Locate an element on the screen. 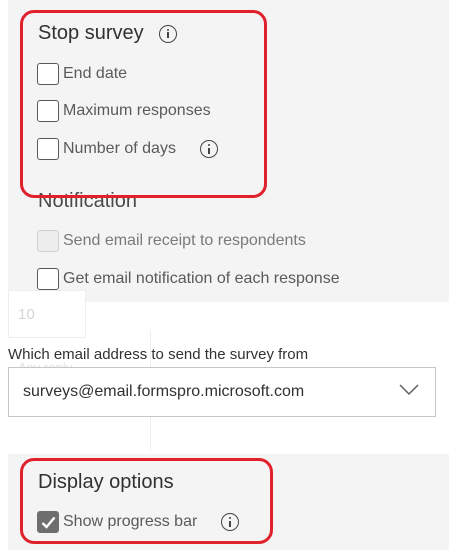 The height and width of the screenshot is (550, 449). send-email-receipt-label: Send email receipt to respondents is located at coordinates (184, 240).